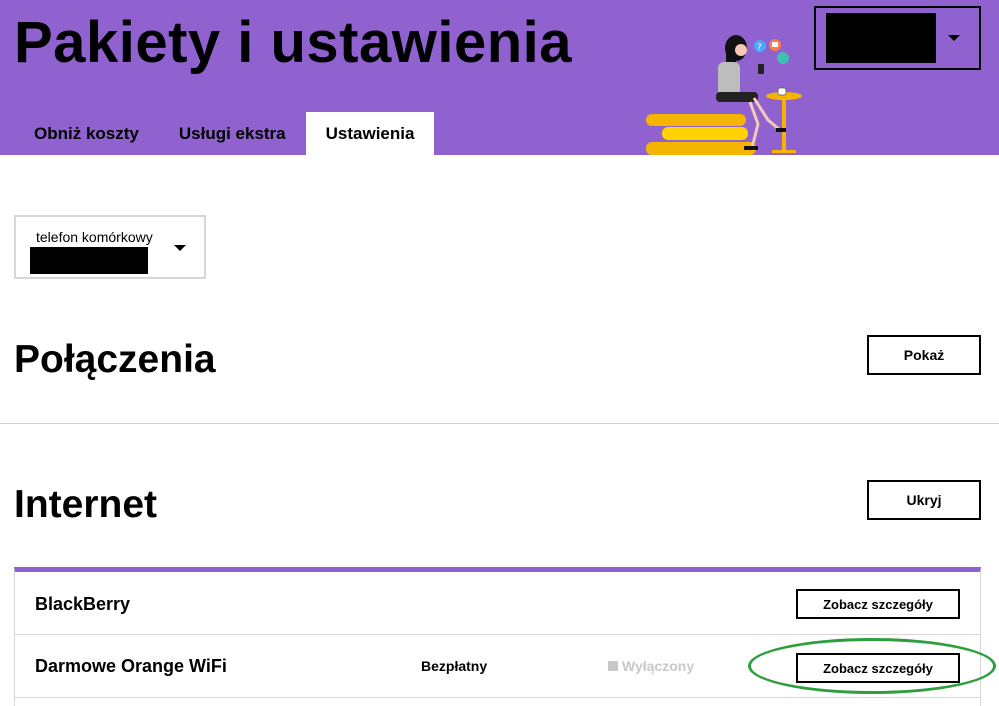 This screenshot has height=706, width=999. What do you see at coordinates (370, 133) in the screenshot?
I see `tab-settings: Ustawienia` at bounding box center [370, 133].